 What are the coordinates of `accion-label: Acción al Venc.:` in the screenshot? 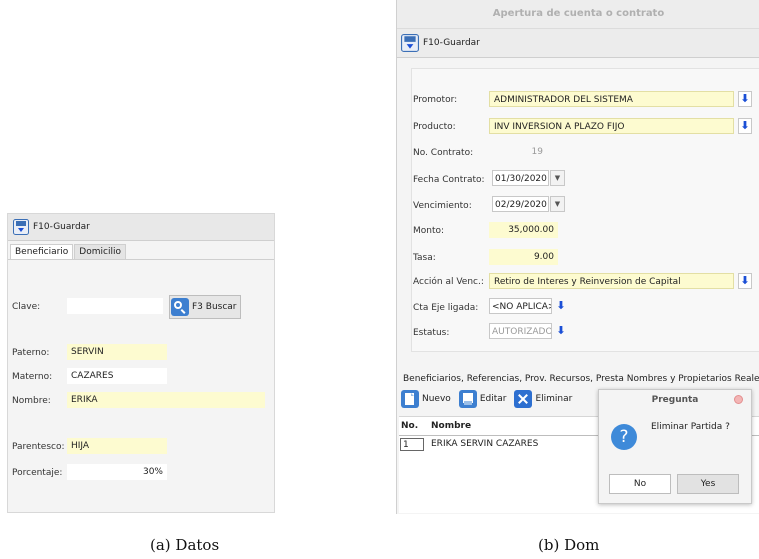 It's located at (448, 282).